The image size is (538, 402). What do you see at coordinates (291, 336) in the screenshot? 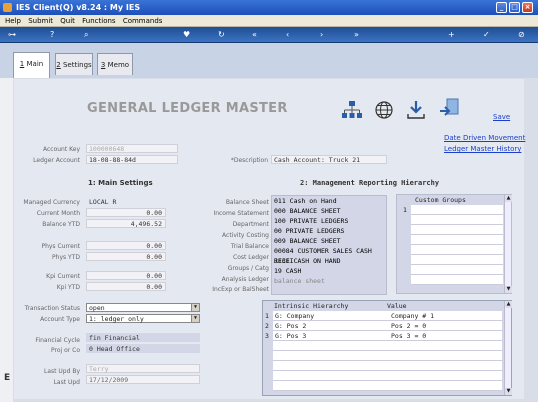
I see `row-hierarchy: G: Pos 3` at bounding box center [291, 336].